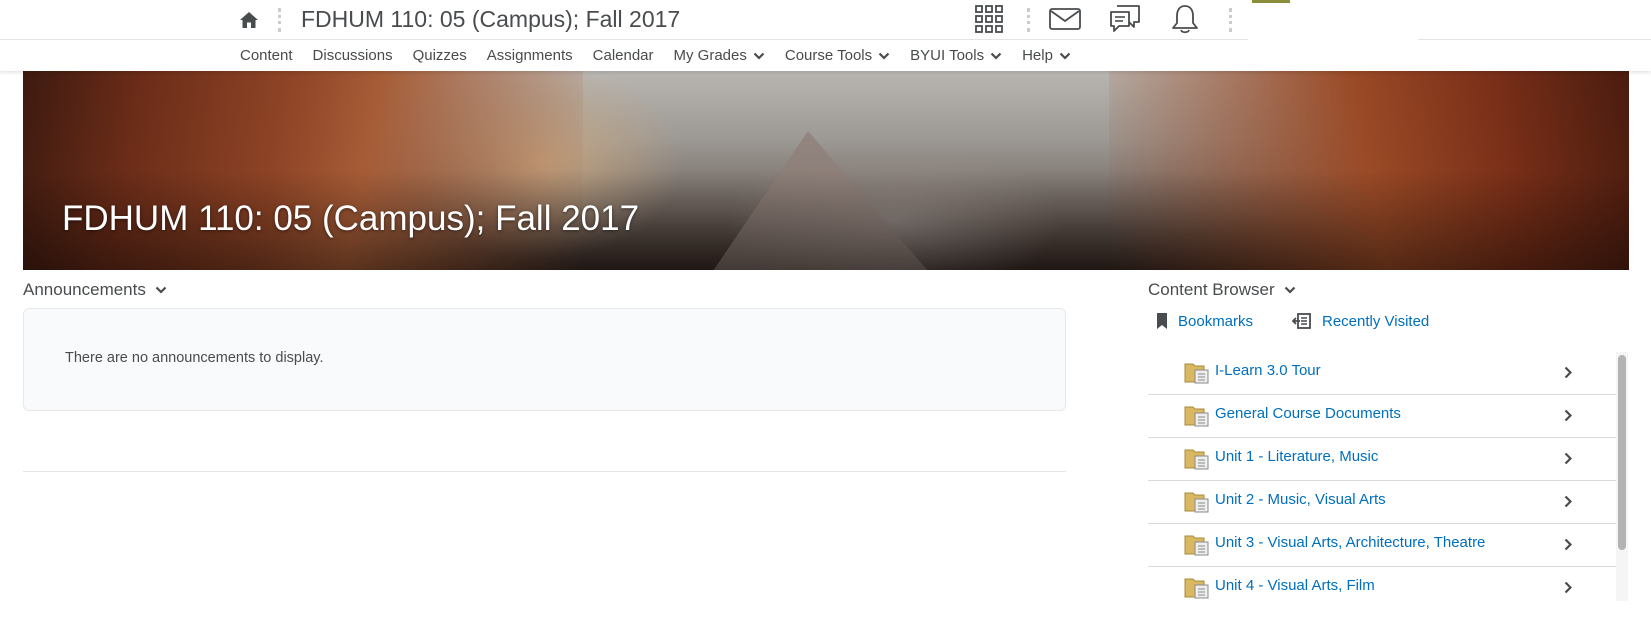 This screenshot has height=627, width=1651. I want to click on course-selector-button, so click(989, 19).